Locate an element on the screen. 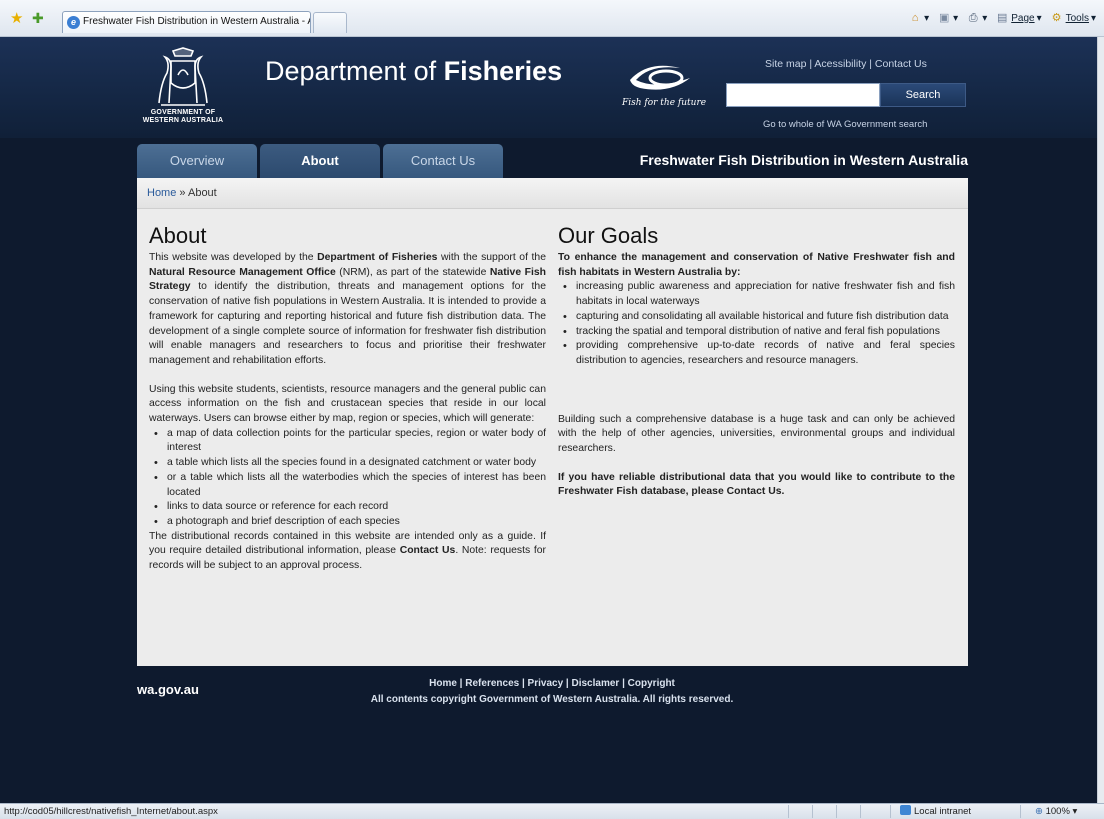  footer-privacy-link: Privacy is located at coordinates (546, 683).